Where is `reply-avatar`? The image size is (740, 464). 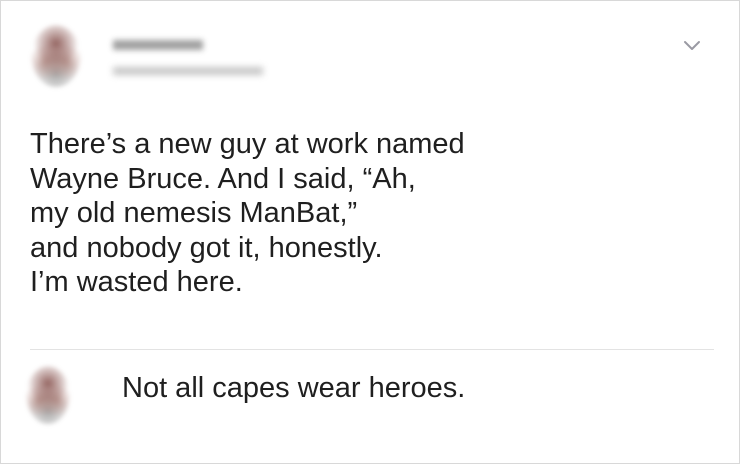
reply-avatar is located at coordinates (48, 395).